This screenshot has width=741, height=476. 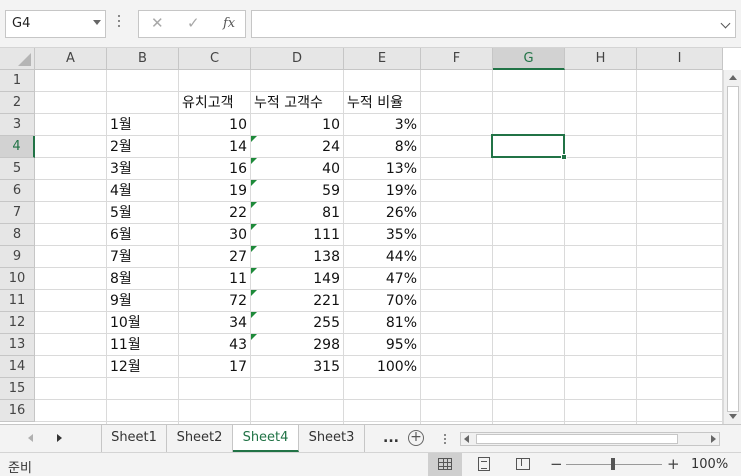 I want to click on fill-handle, so click(x=564, y=157).